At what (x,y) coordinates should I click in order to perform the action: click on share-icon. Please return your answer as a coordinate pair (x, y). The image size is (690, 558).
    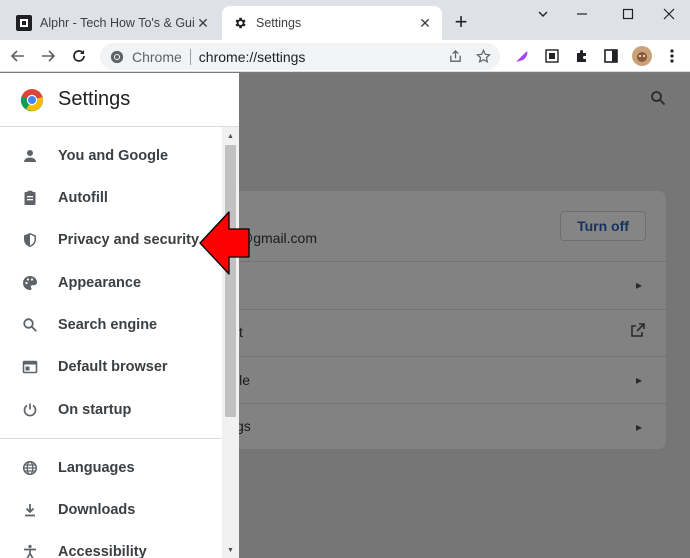
    Looking at the image, I should click on (455, 55).